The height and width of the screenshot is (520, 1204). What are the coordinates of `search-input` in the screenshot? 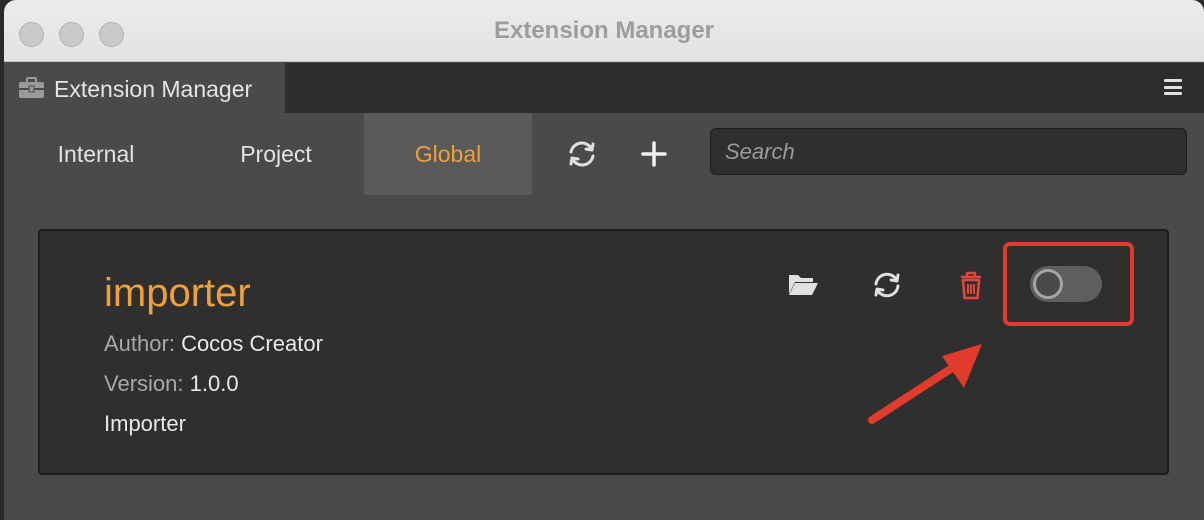 It's located at (948, 151).